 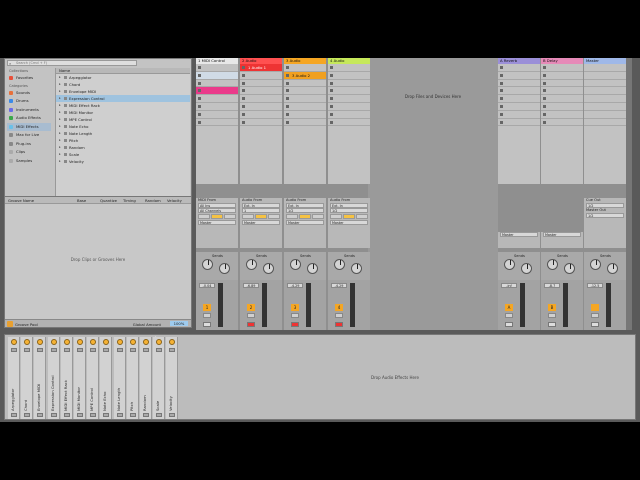 I want to click on list-item: ▸ MPE Control, so click(x=123, y=119).